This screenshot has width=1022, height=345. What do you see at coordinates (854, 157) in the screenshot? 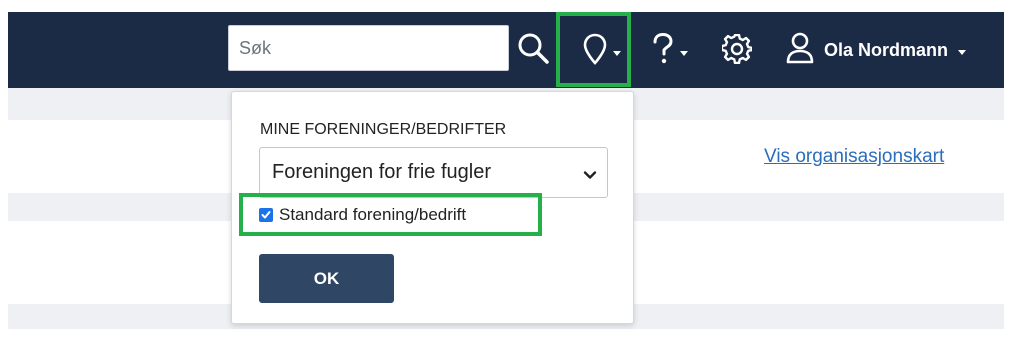
I see `org-chart-link: Vis organisasjonskart` at bounding box center [854, 157].